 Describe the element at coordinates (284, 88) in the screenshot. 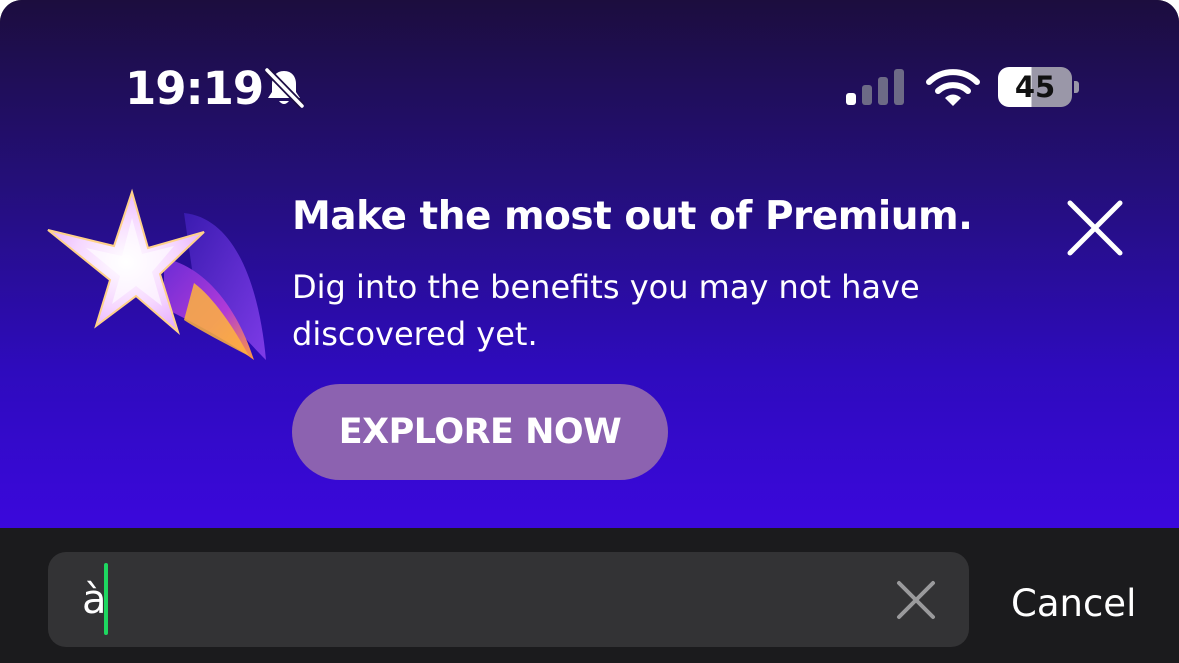

I see `bell-slash-icon` at that location.